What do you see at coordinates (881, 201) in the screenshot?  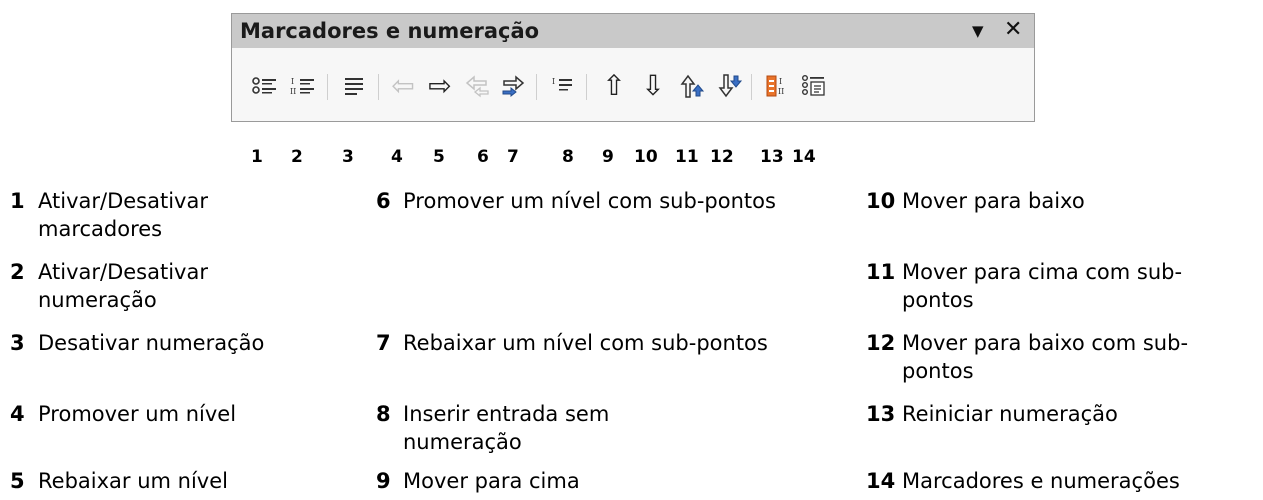 I see `legend-number: 10` at bounding box center [881, 201].